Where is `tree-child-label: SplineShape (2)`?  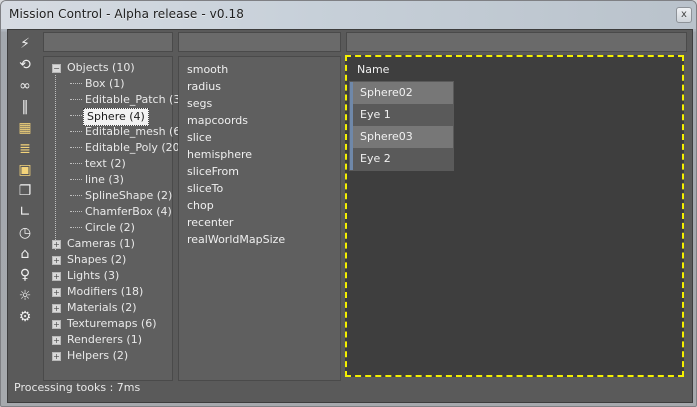
tree-child-label: SplineShape (2) is located at coordinates (129, 195).